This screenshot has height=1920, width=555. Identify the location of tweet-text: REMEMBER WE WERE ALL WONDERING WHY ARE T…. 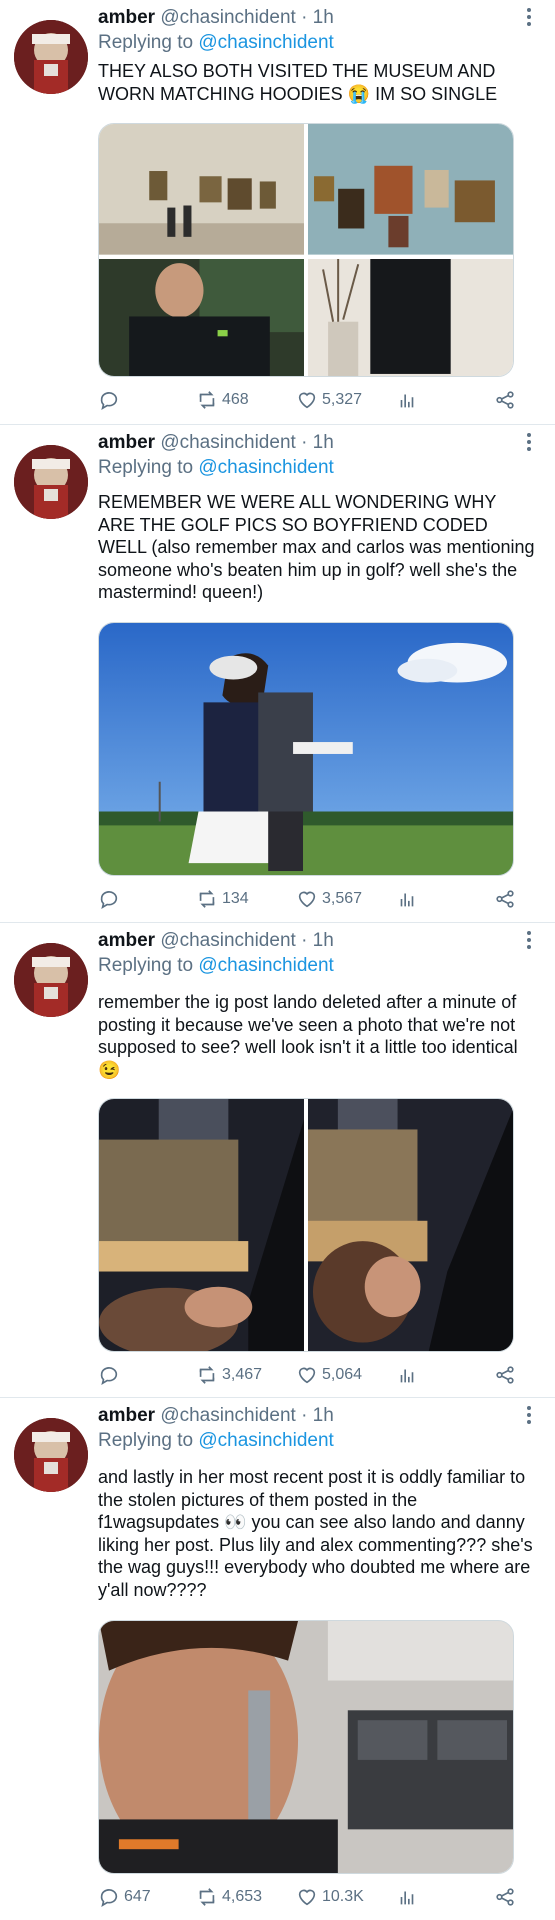
(316, 547).